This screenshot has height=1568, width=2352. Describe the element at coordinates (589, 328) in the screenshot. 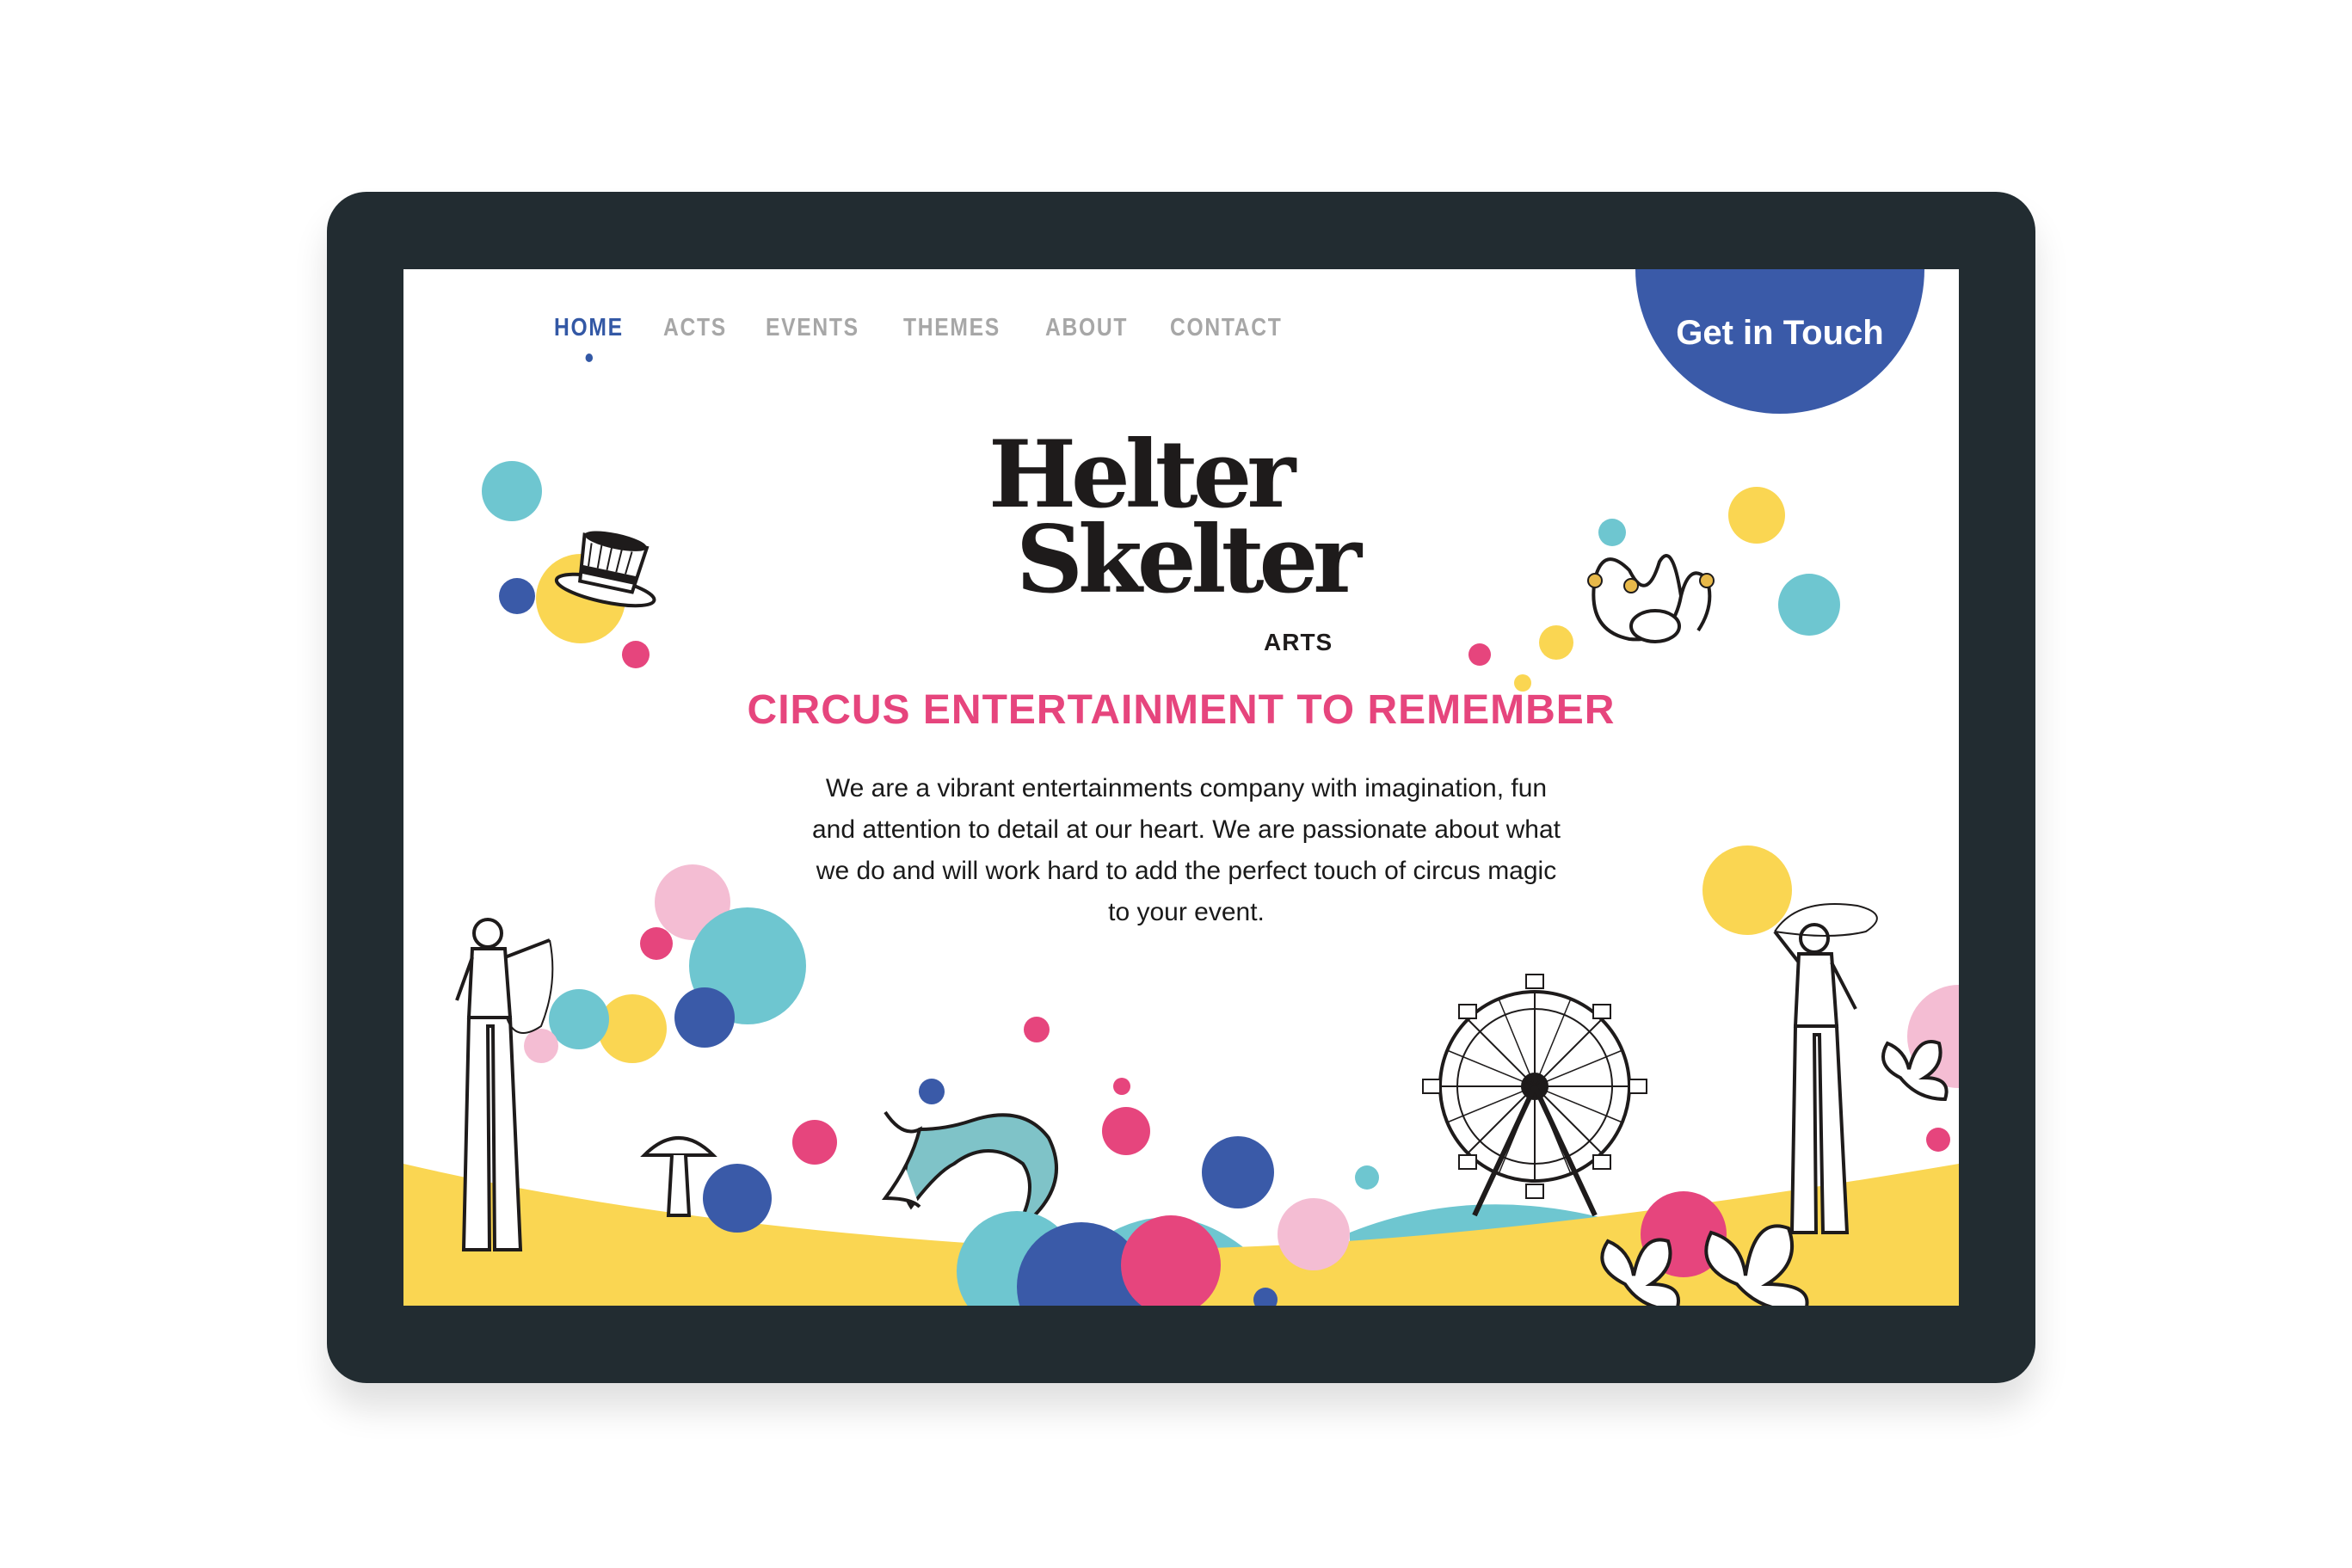

I see `nav-item-label: HOME` at that location.